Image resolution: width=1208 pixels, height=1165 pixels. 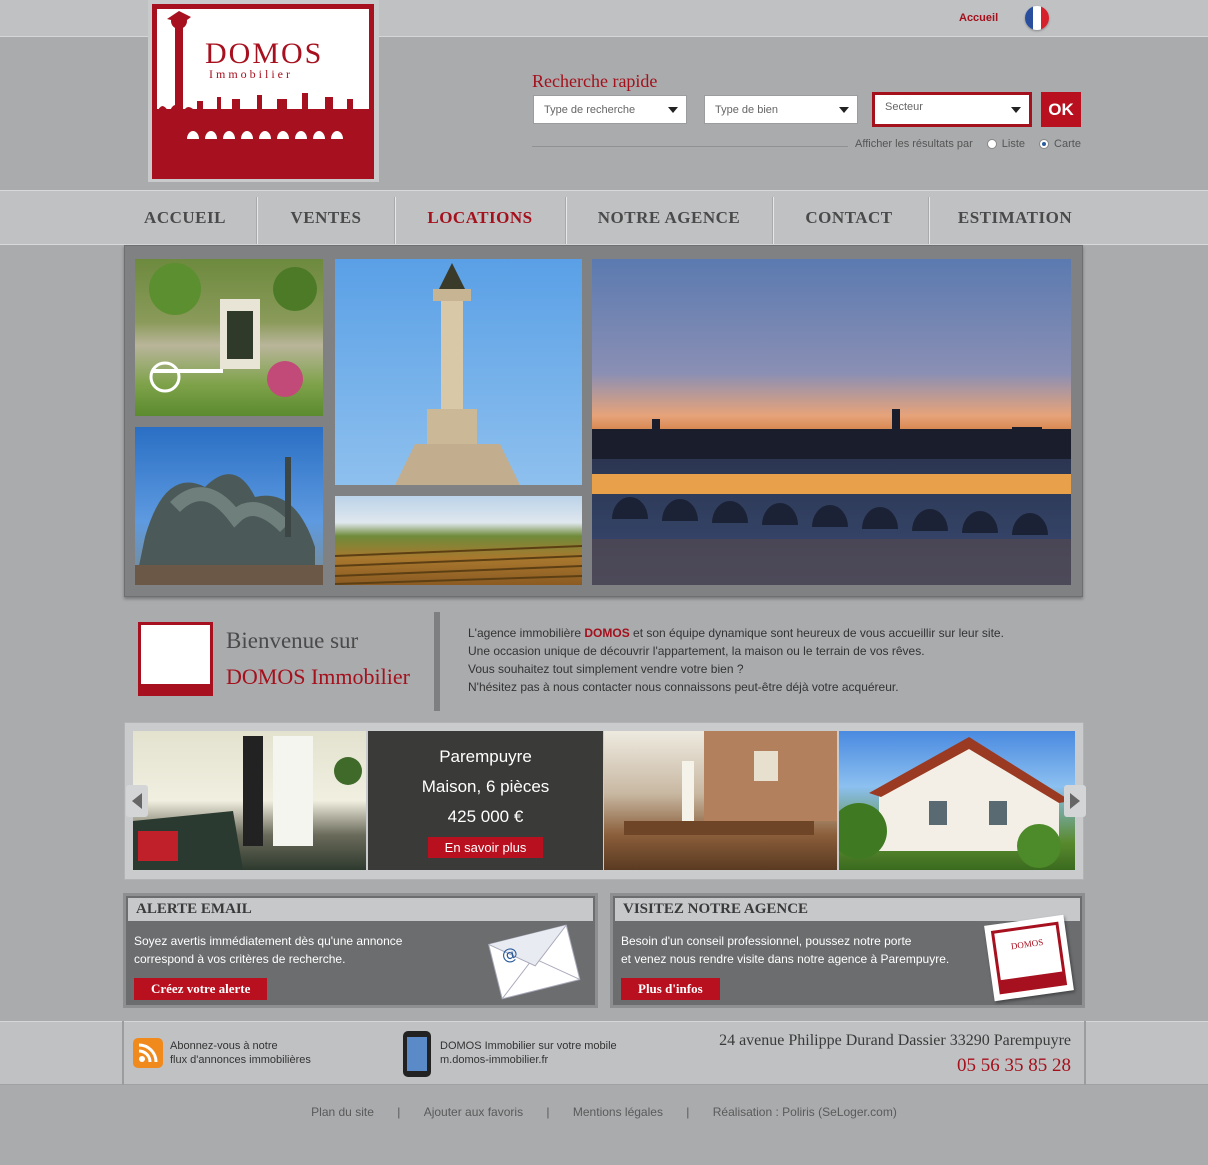 I want to click on carousel-prev-button, so click(x=137, y=801).